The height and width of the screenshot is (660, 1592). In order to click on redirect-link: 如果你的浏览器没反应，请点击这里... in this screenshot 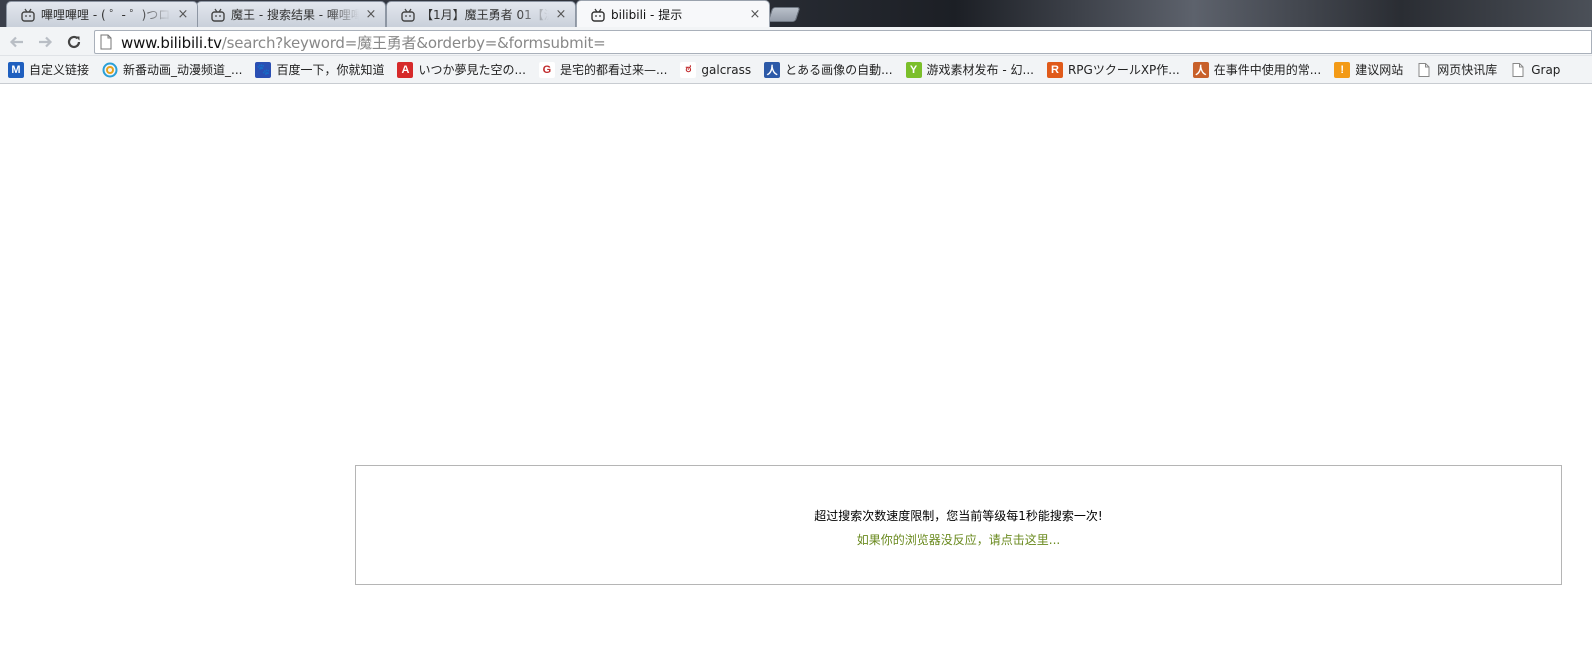, I will do `click(958, 539)`.